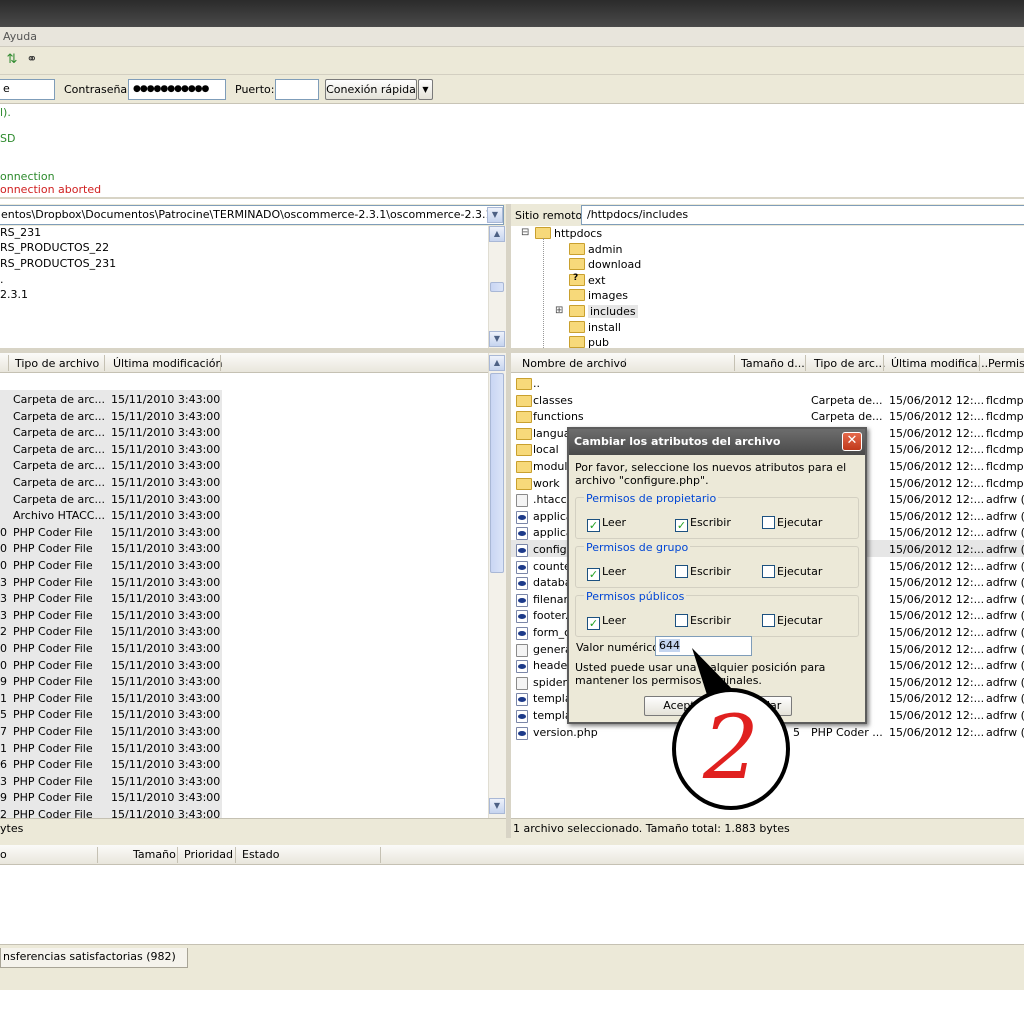  What do you see at coordinates (512, 151) in the screenshot?
I see `message-log: l). SD onnection onnection aborted` at bounding box center [512, 151].